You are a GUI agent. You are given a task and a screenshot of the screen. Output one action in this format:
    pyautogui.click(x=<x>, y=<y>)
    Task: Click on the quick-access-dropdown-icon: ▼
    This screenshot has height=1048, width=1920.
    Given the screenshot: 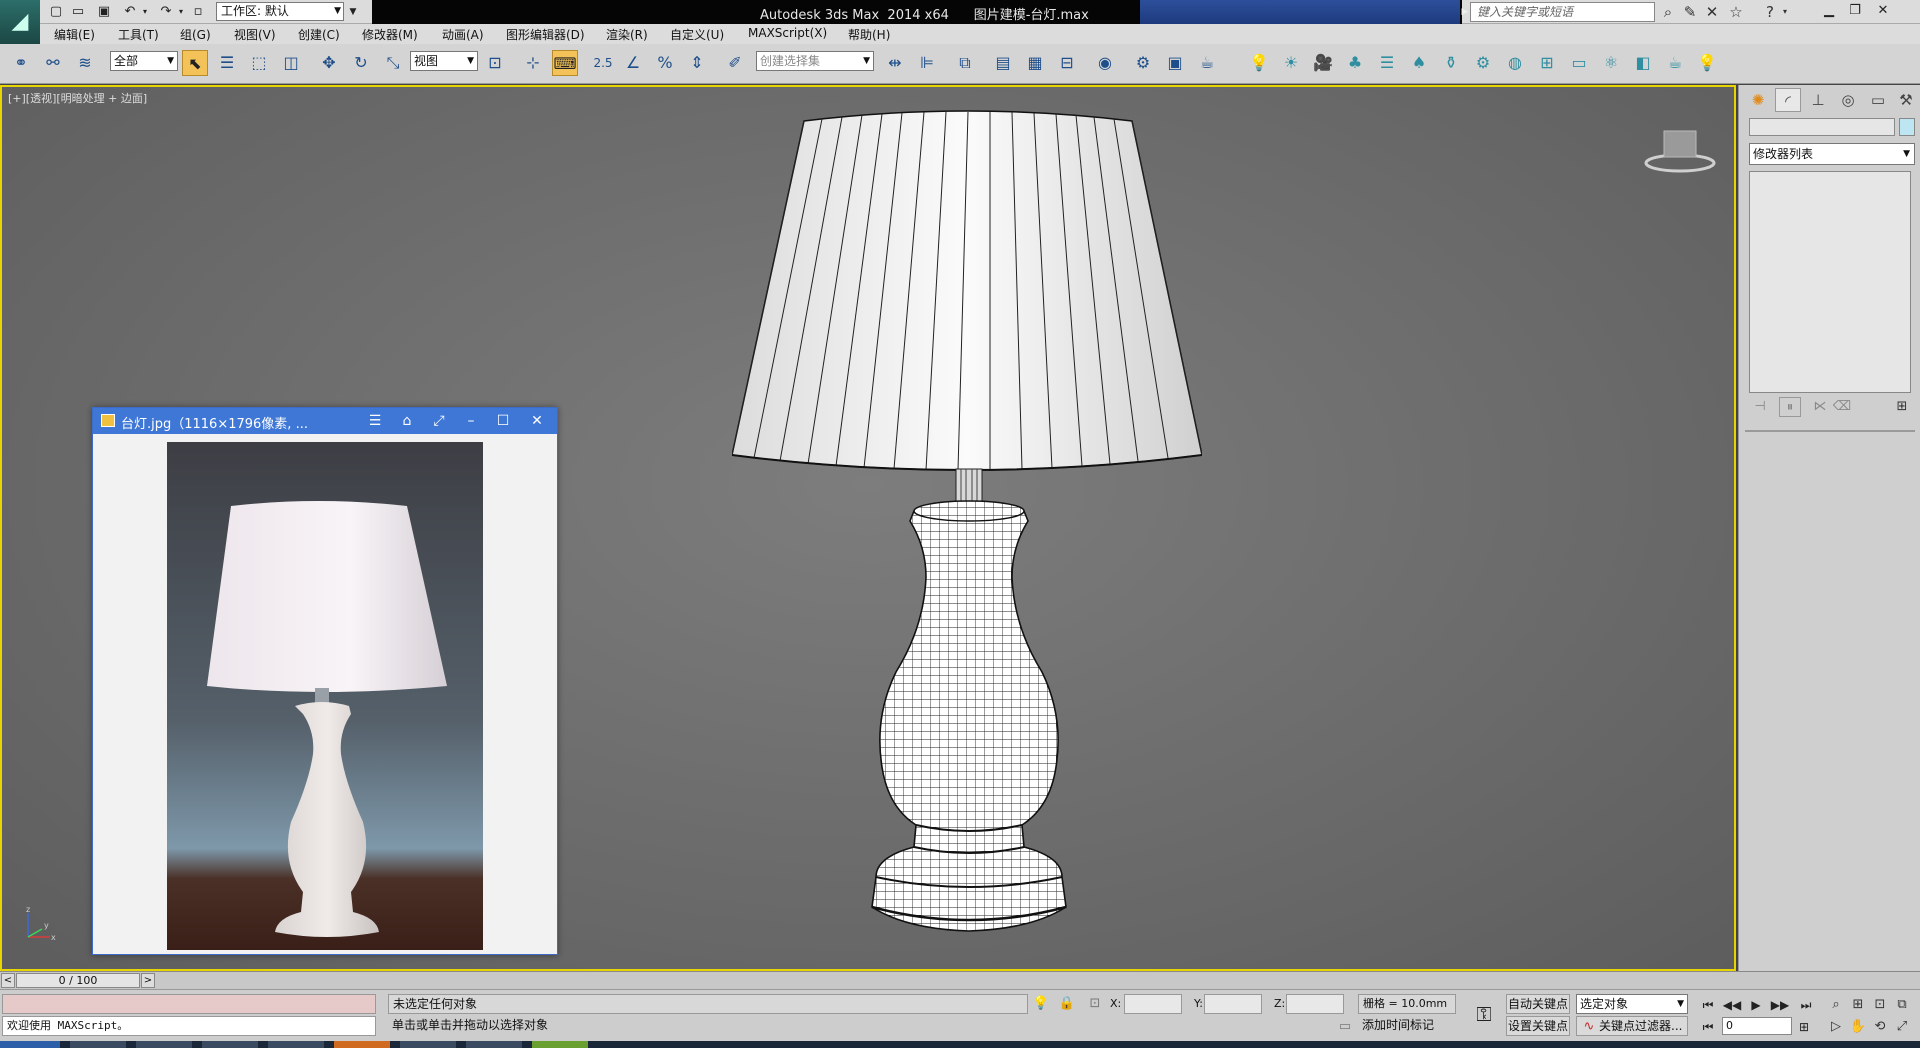 What is the action you would take?
    pyautogui.click(x=353, y=12)
    